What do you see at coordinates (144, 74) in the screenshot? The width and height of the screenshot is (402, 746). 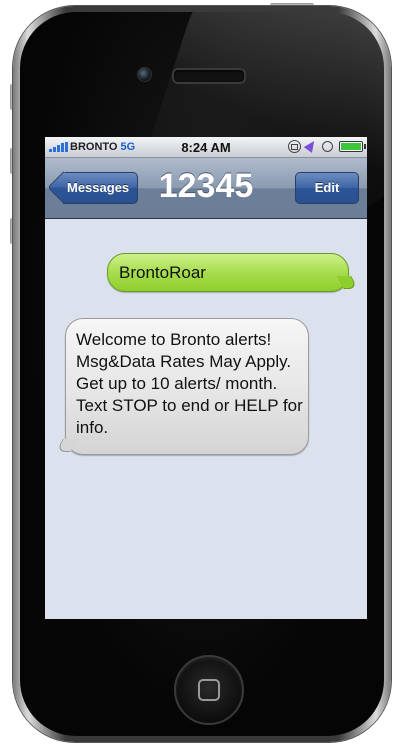 I see `front-camera-icon` at bounding box center [144, 74].